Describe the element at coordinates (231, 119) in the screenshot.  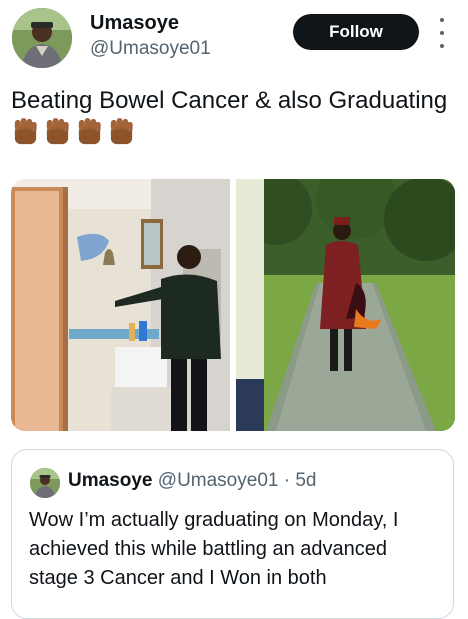
I see `tweet-body: Beating Bowel Cancer & also Graduating` at that location.